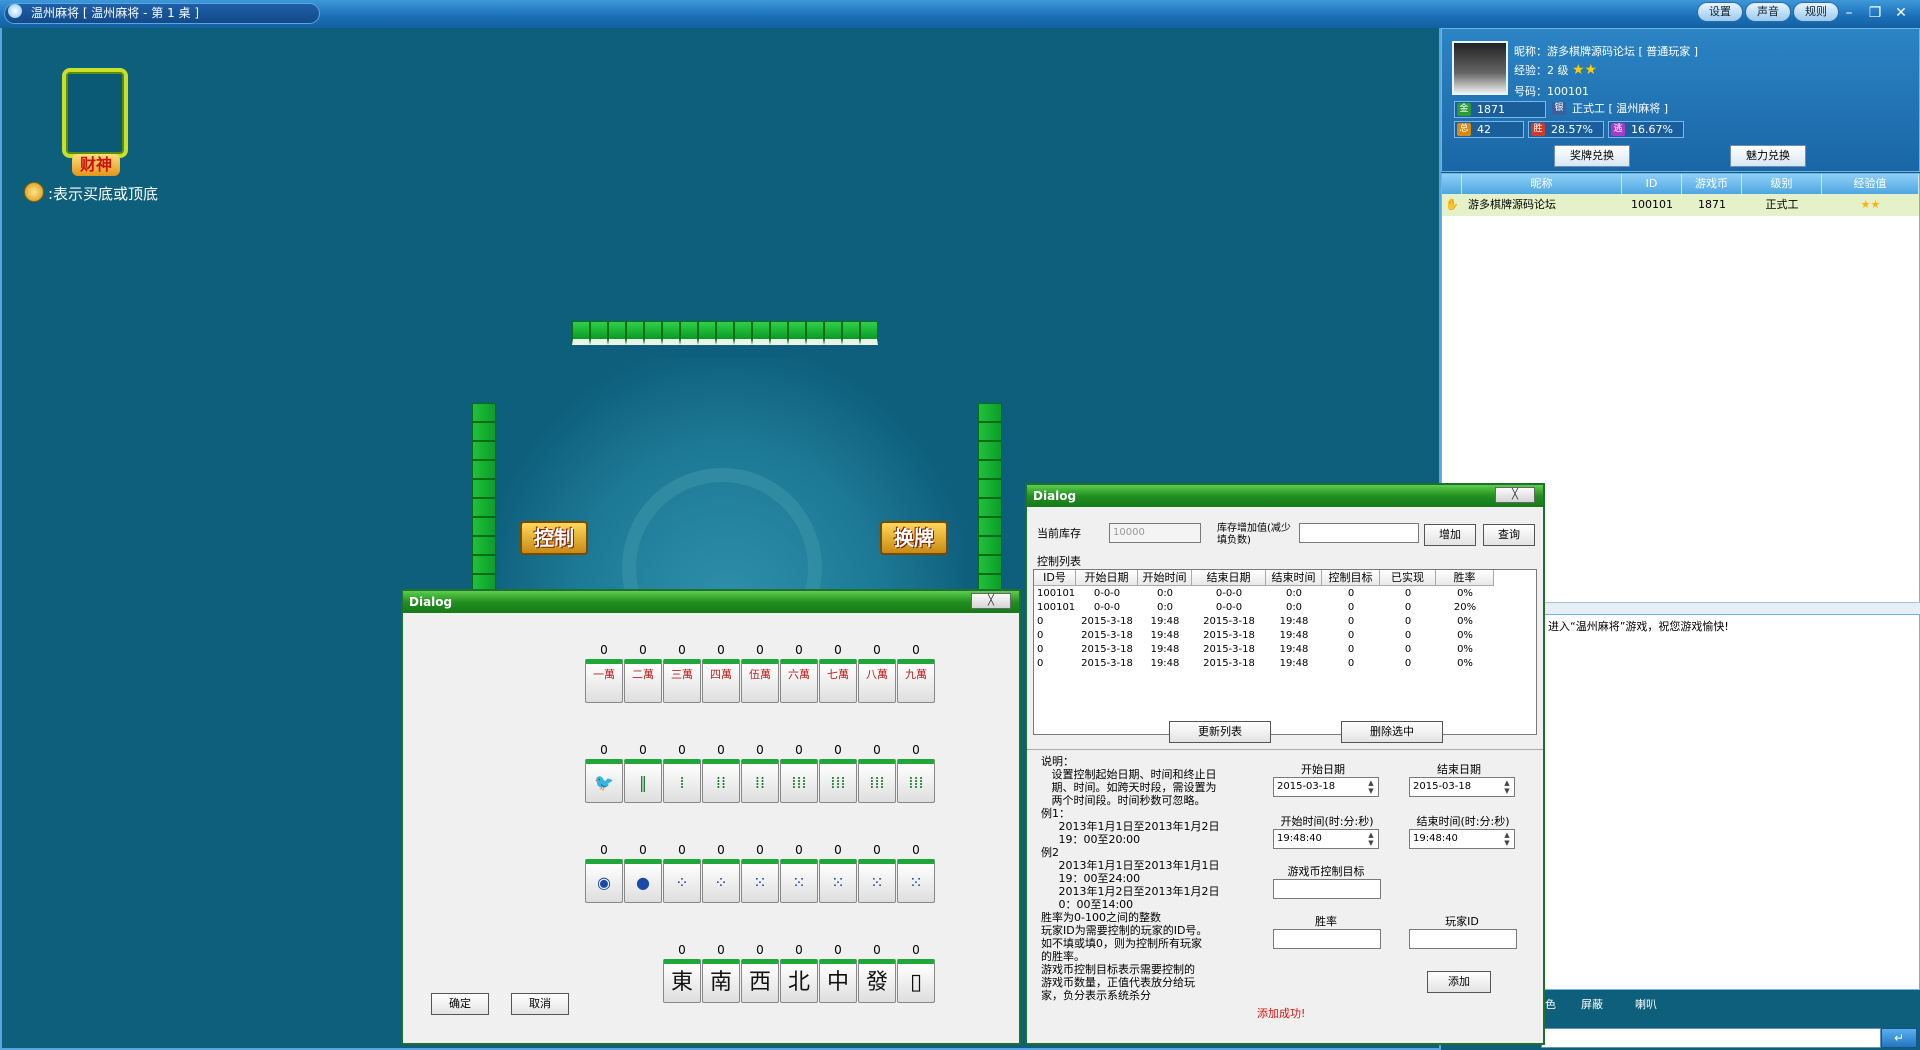 Image resolution: width=1920 pixels, height=1050 pixels. Describe the element at coordinates (1450, 535) in the screenshot. I see `add-stock-button: 增加` at that location.